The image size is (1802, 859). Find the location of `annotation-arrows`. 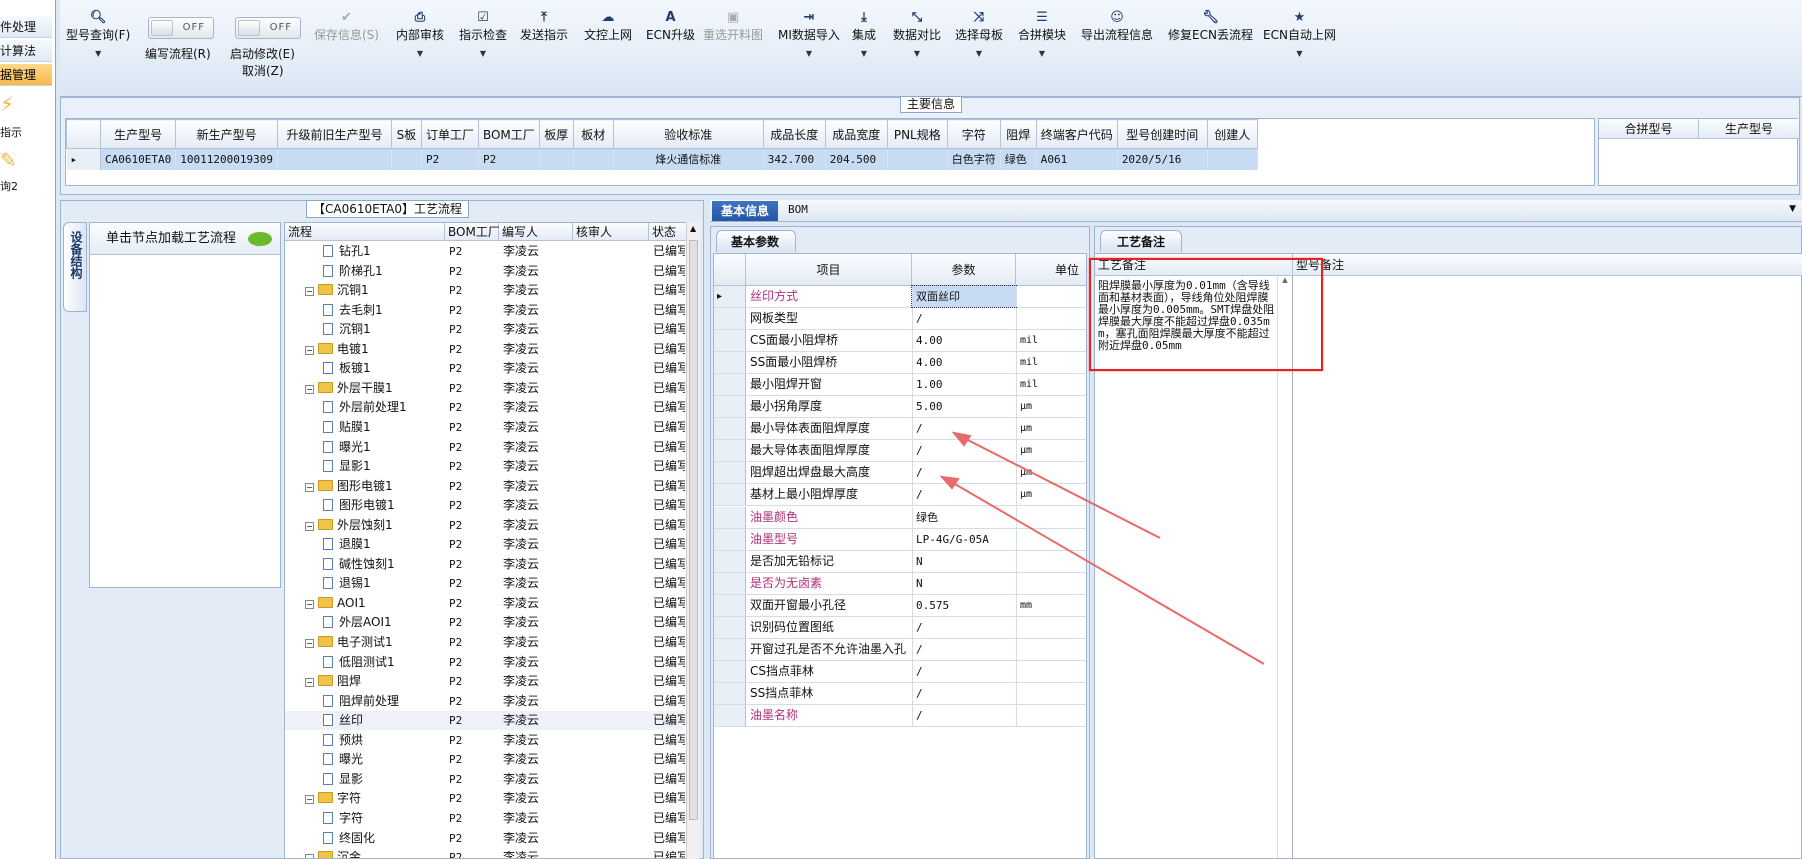

annotation-arrows is located at coordinates (1102, 548).